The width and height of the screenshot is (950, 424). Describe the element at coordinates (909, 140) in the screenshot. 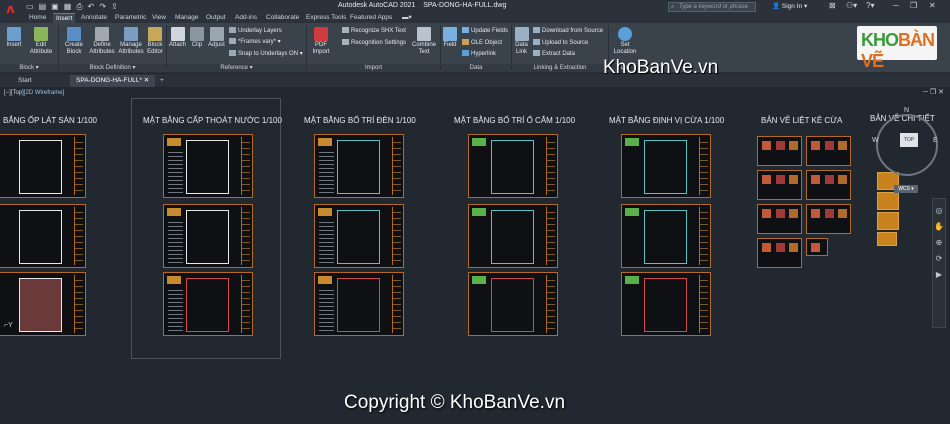

I see `viewcube-top: TOP` at that location.